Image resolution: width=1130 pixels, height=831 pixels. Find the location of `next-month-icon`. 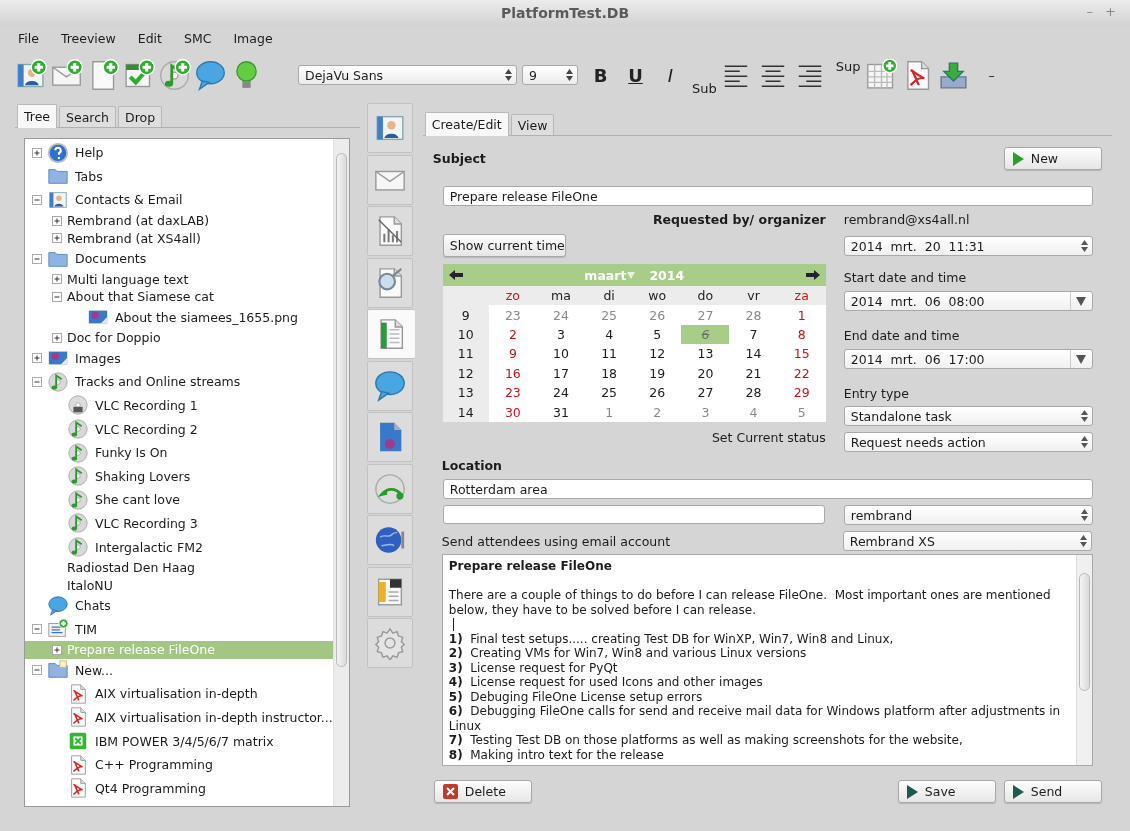

next-month-icon is located at coordinates (812, 275).